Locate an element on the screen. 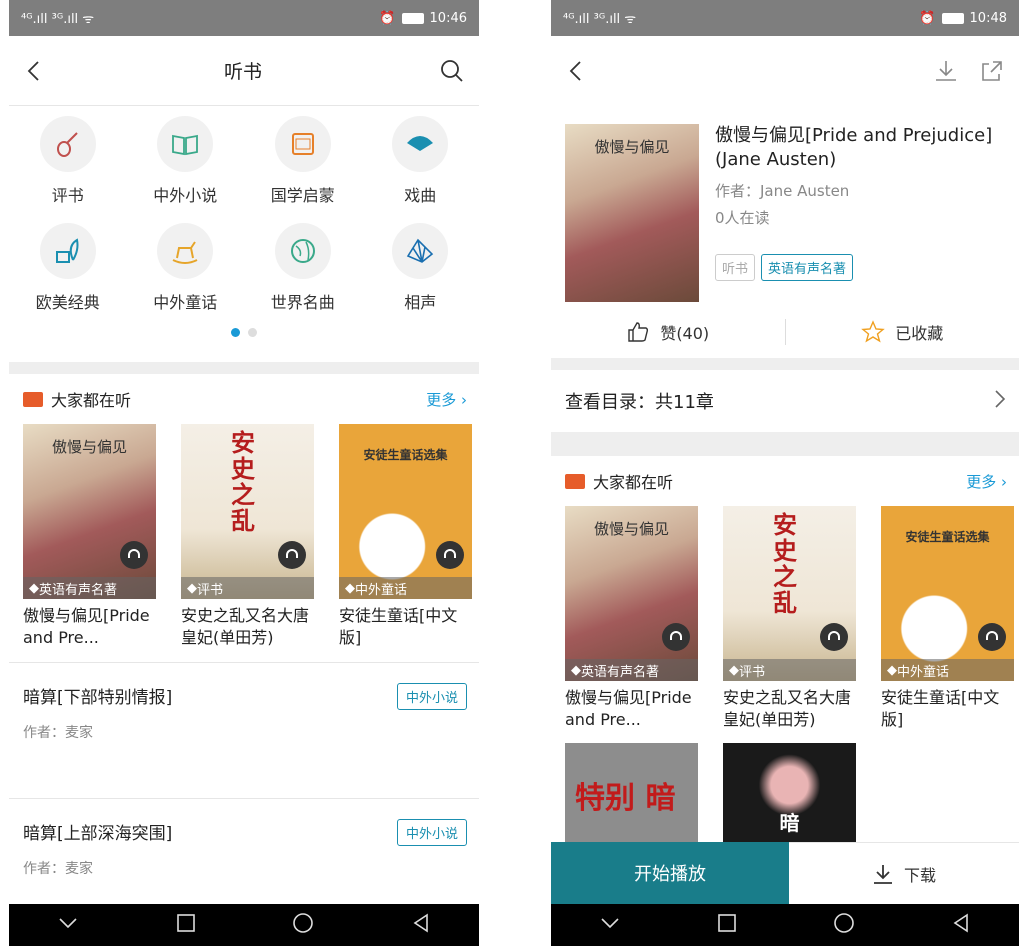  list-item: 暗算[下部特别情报] 作者：麦家 中外小说 is located at coordinates (244, 731).